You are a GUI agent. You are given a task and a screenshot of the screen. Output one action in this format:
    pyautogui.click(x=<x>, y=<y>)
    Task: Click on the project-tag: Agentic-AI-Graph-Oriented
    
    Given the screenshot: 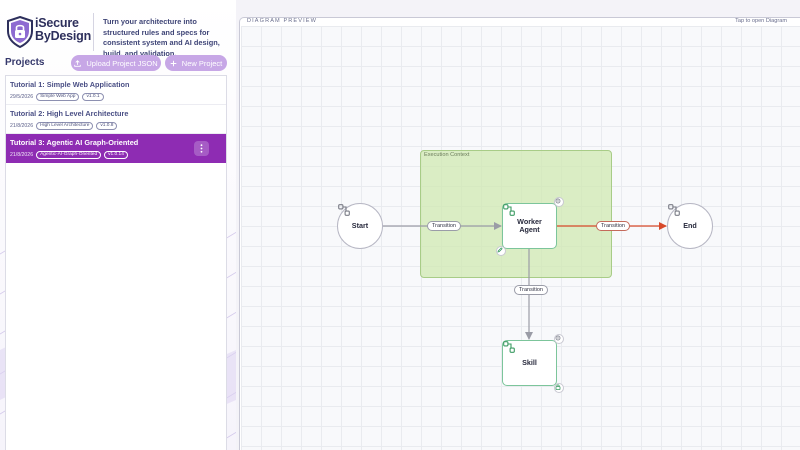 What is the action you would take?
    pyautogui.click(x=69, y=155)
    